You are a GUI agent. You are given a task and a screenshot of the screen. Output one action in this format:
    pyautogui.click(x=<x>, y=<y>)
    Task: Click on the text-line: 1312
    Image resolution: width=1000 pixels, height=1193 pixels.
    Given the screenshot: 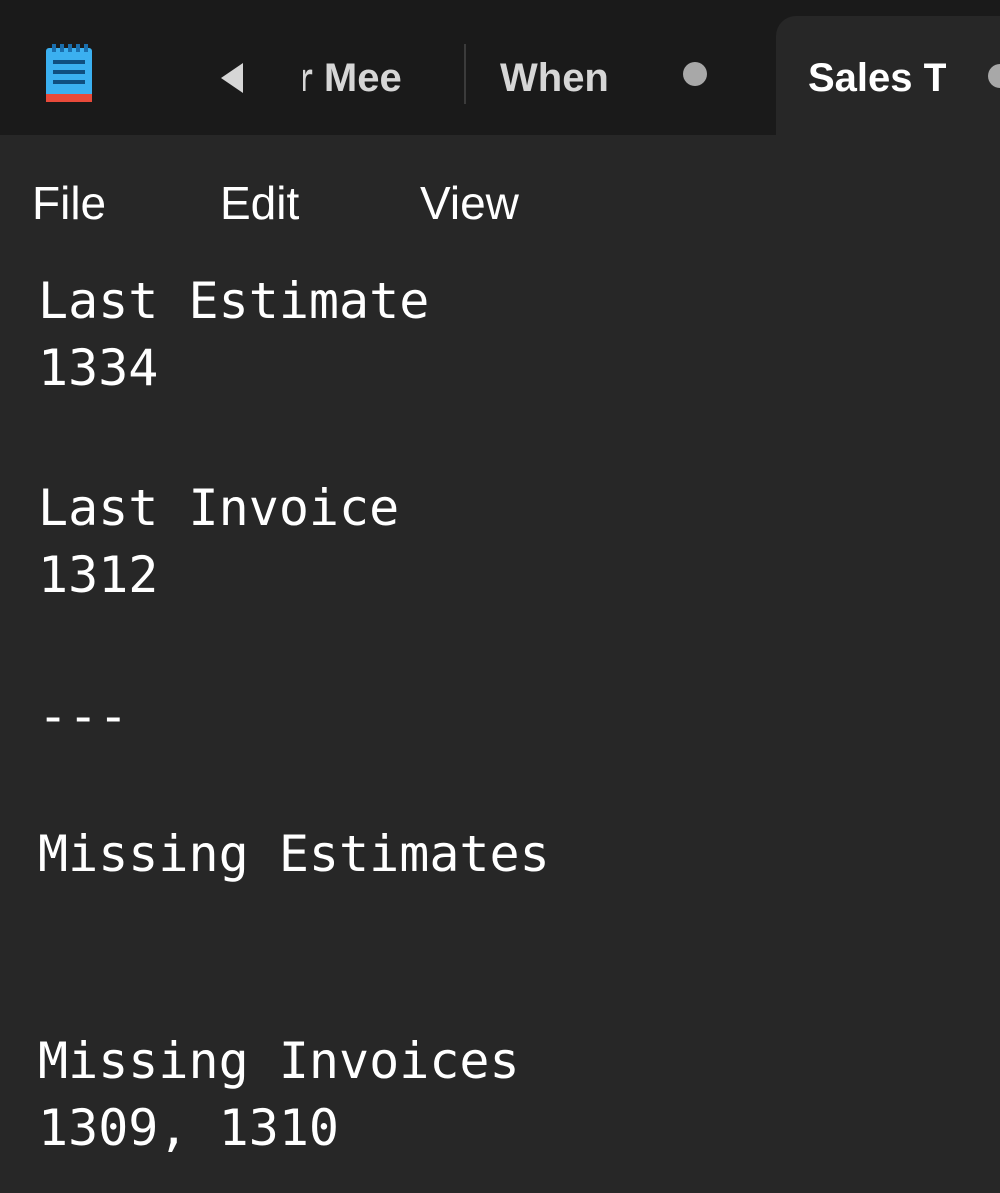 What is the action you would take?
    pyautogui.click(x=98, y=575)
    